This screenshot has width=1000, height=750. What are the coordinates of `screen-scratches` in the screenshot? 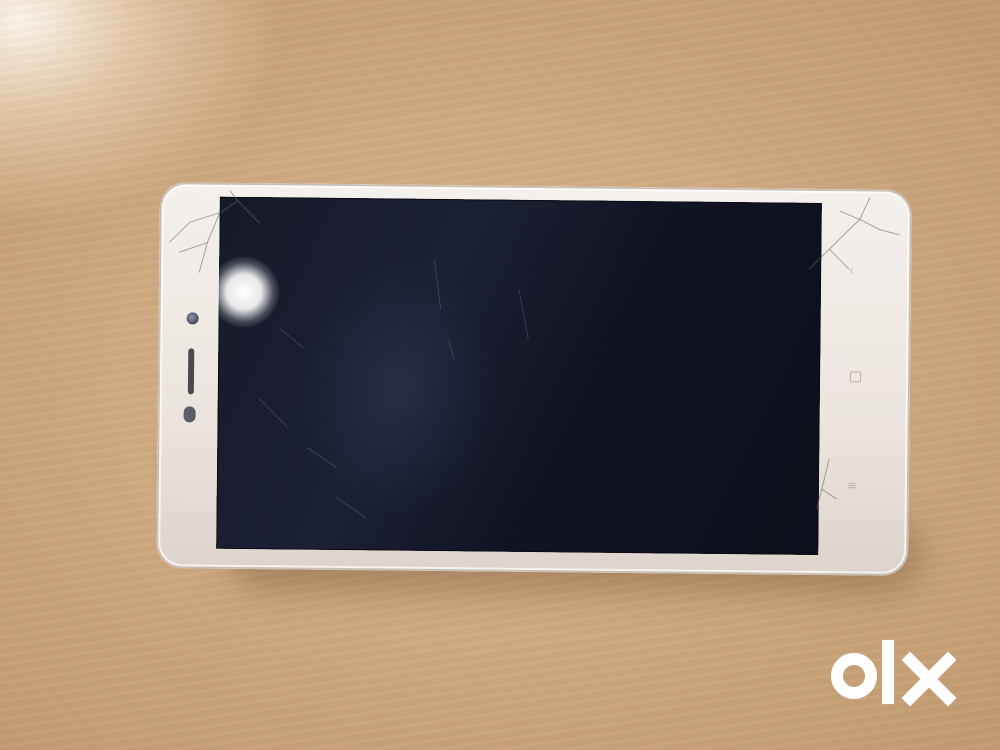 It's located at (393, 388).